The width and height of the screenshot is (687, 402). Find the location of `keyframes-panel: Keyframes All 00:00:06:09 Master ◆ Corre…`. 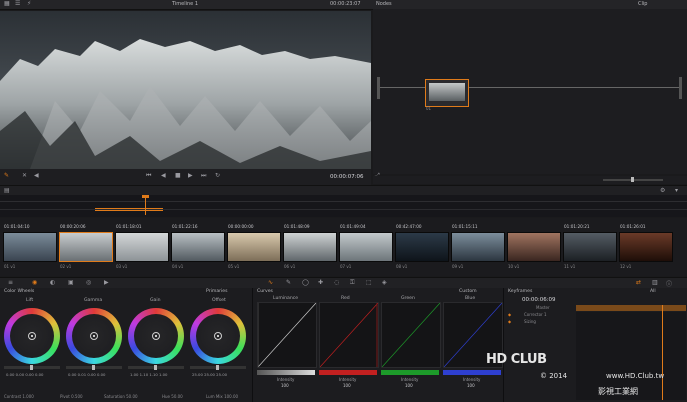

keyframes-panel: Keyframes All 00:00:06:09 Master ◆ Corre… is located at coordinates (595, 345).